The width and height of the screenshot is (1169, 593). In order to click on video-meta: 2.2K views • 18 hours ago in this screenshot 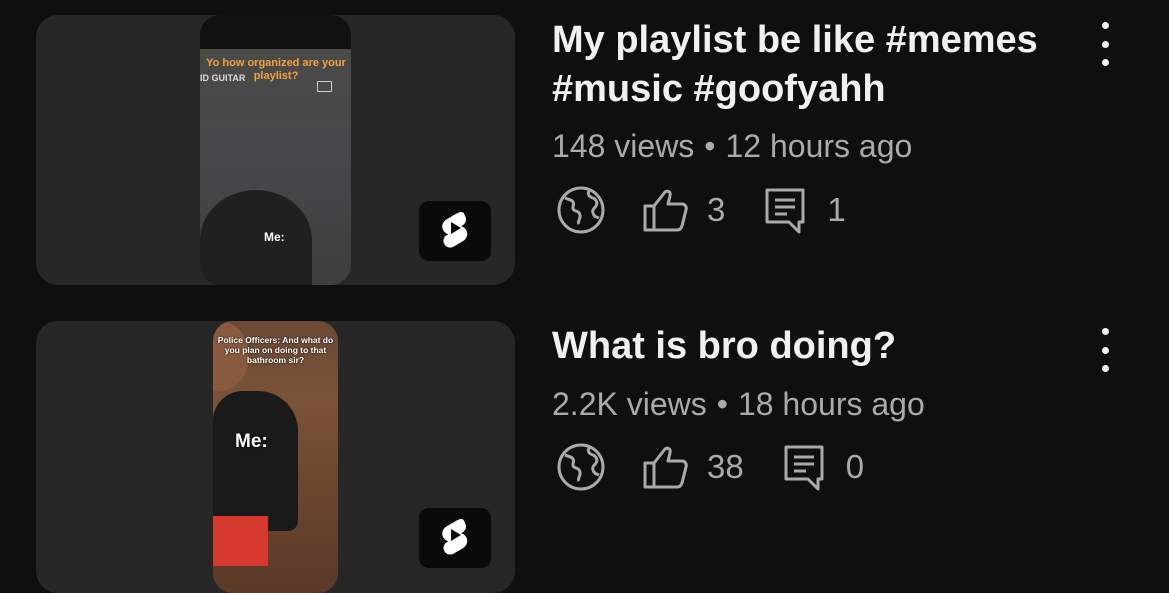, I will do `click(738, 404)`.